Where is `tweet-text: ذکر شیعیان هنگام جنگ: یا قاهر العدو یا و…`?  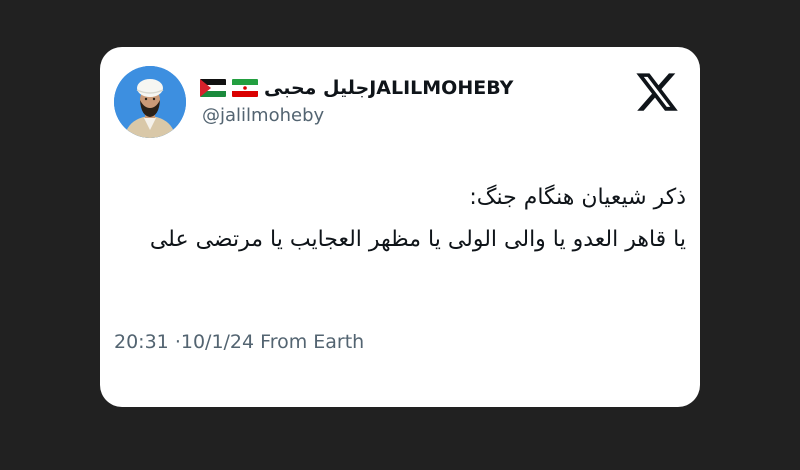
tweet-text: ذکر شیعیان هنگام جنگ: یا قاهر العدو یا و… is located at coordinates (406, 219).